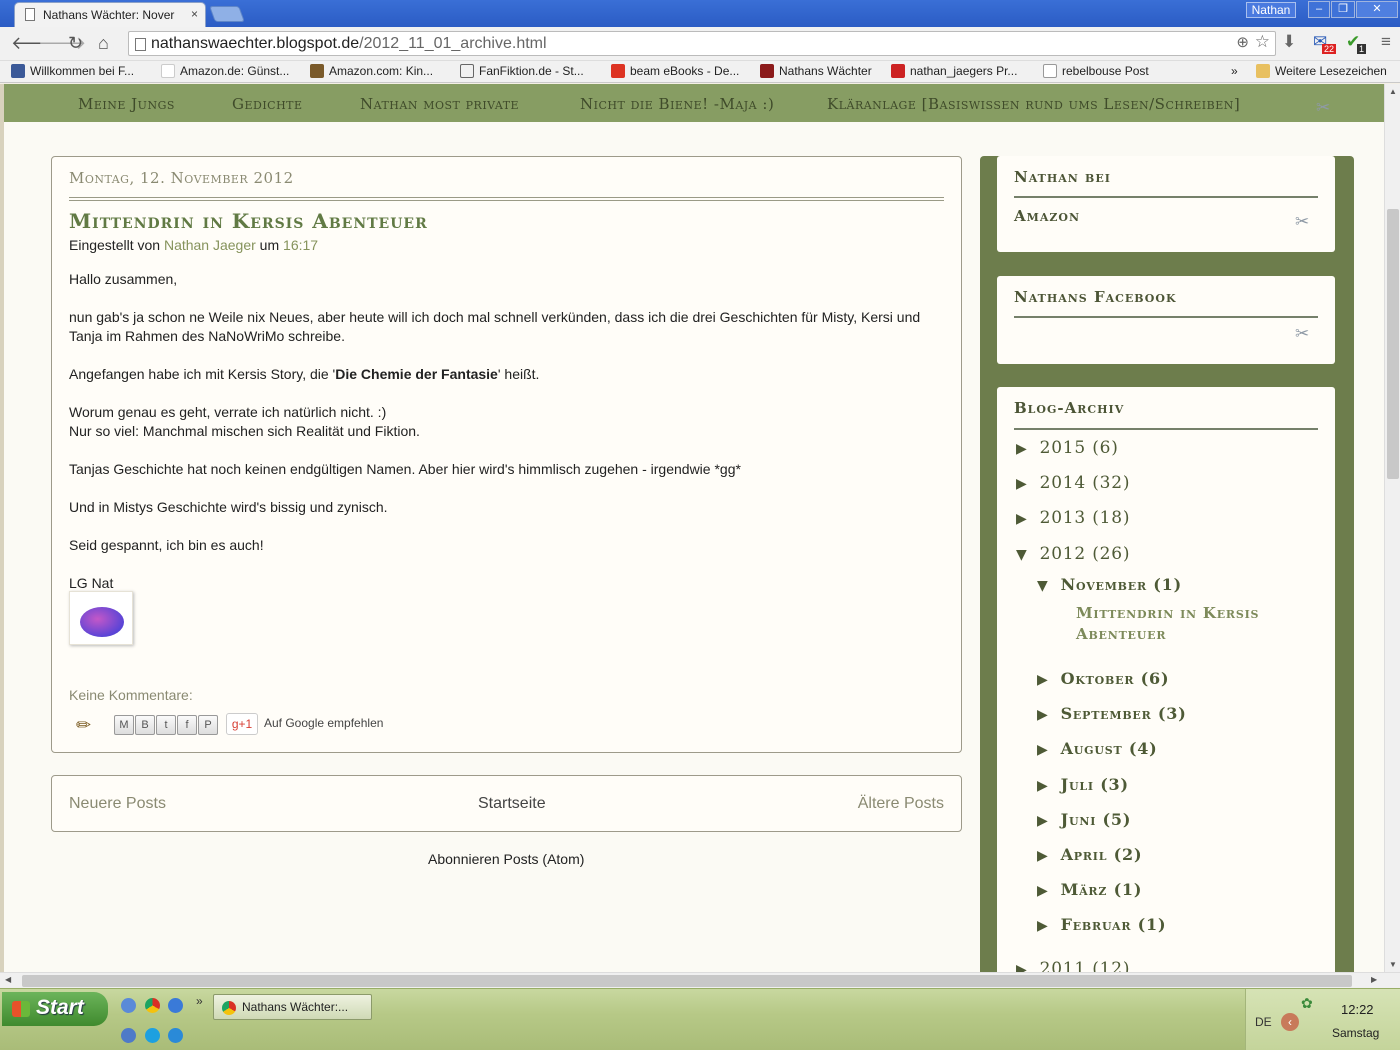 This screenshot has width=1400, height=1050. I want to click on chrome-icon, so click(152, 1005).